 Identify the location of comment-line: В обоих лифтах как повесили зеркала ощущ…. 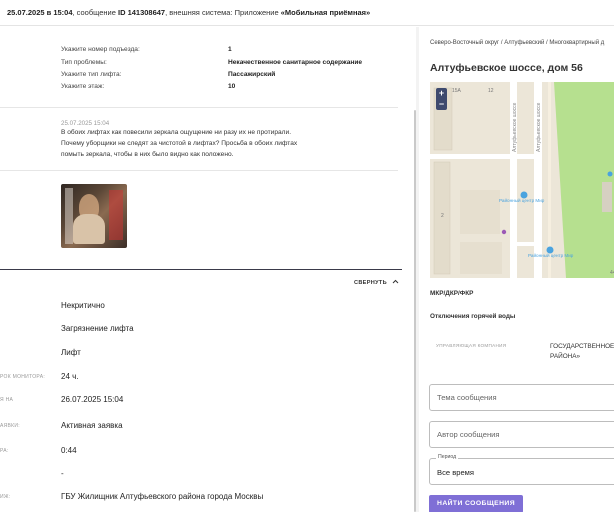
(176, 132).